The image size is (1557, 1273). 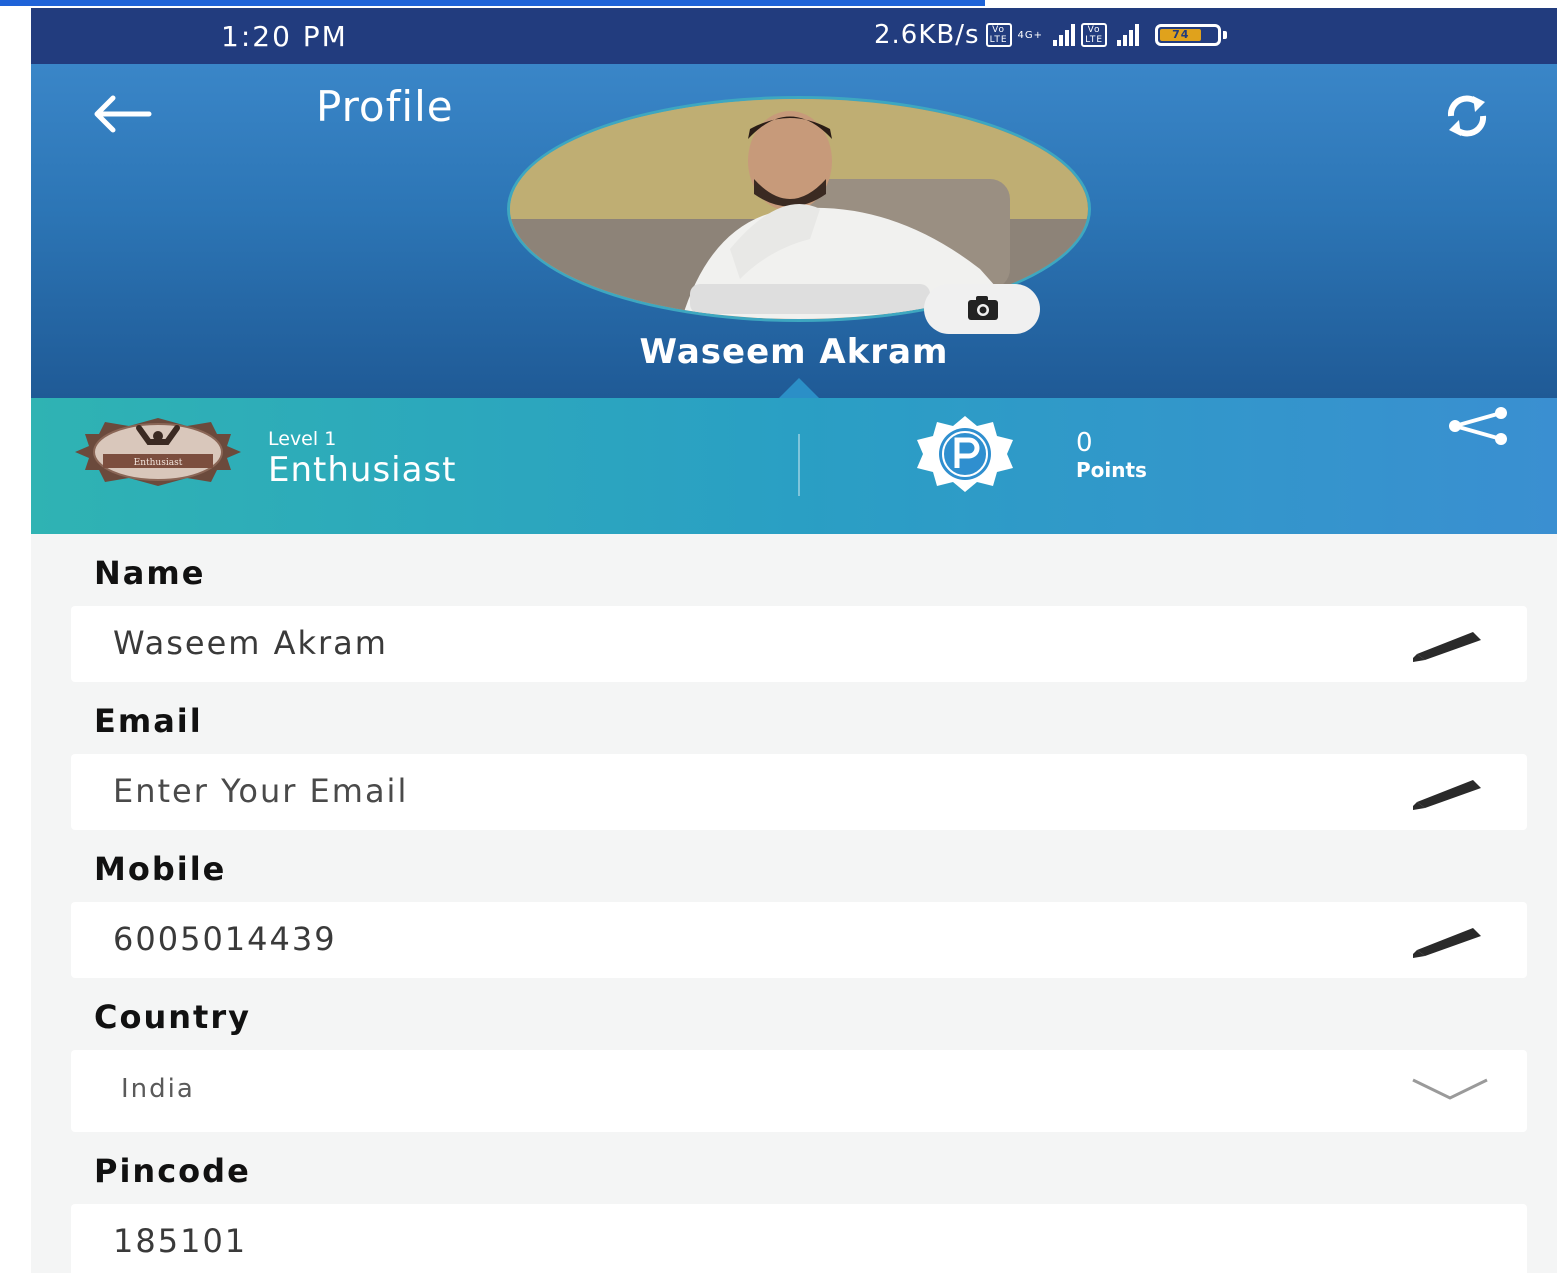 I want to click on mobile-field: 6005014439, so click(x=799, y=940).